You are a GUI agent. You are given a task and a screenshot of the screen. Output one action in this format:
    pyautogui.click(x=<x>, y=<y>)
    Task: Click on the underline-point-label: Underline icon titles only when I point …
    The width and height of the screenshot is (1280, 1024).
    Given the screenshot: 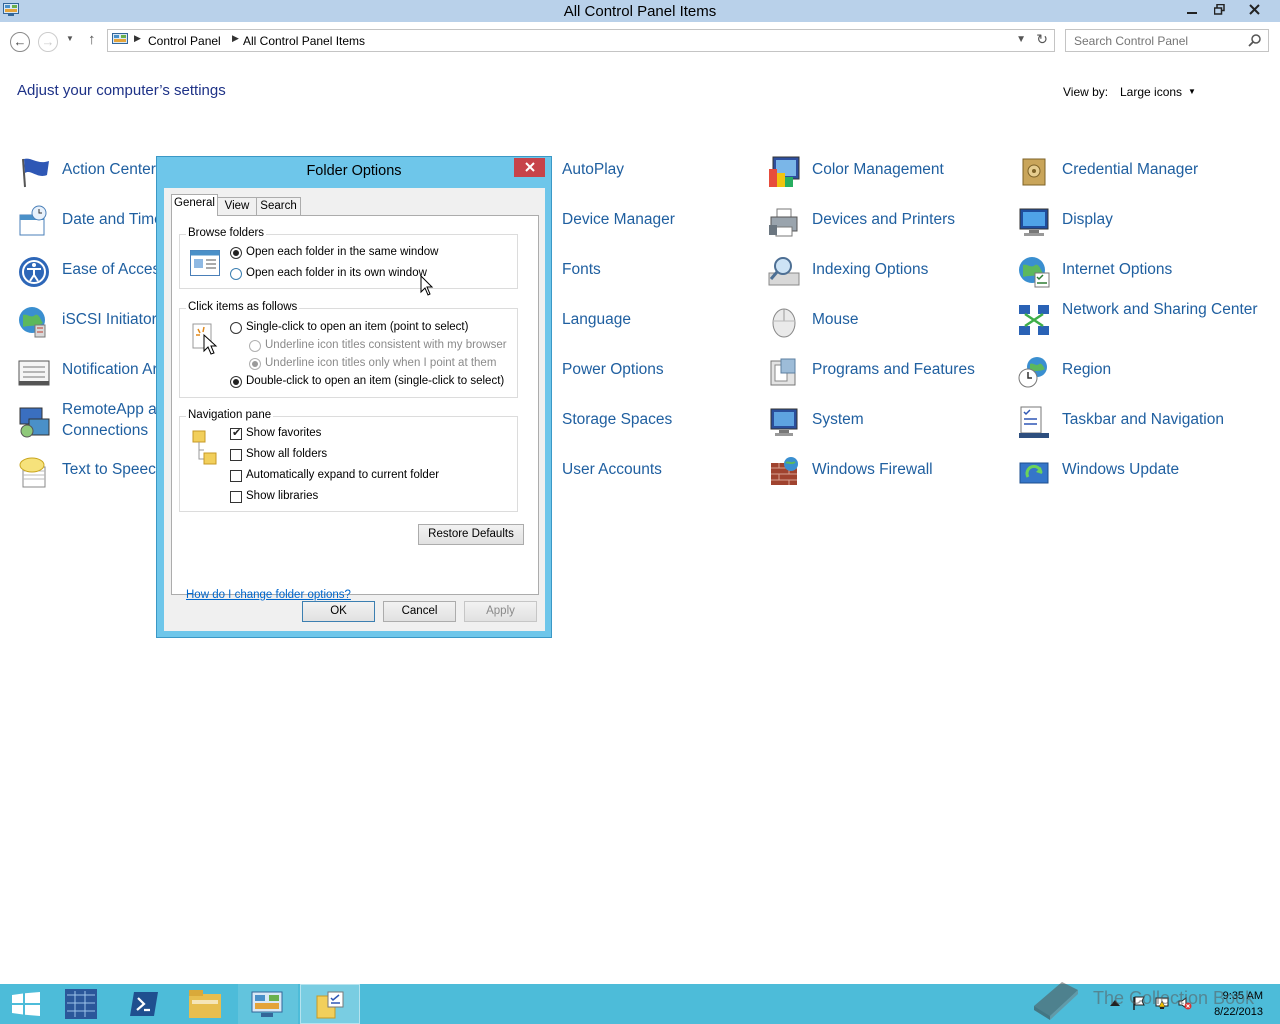 What is the action you would take?
    pyautogui.click(x=380, y=363)
    